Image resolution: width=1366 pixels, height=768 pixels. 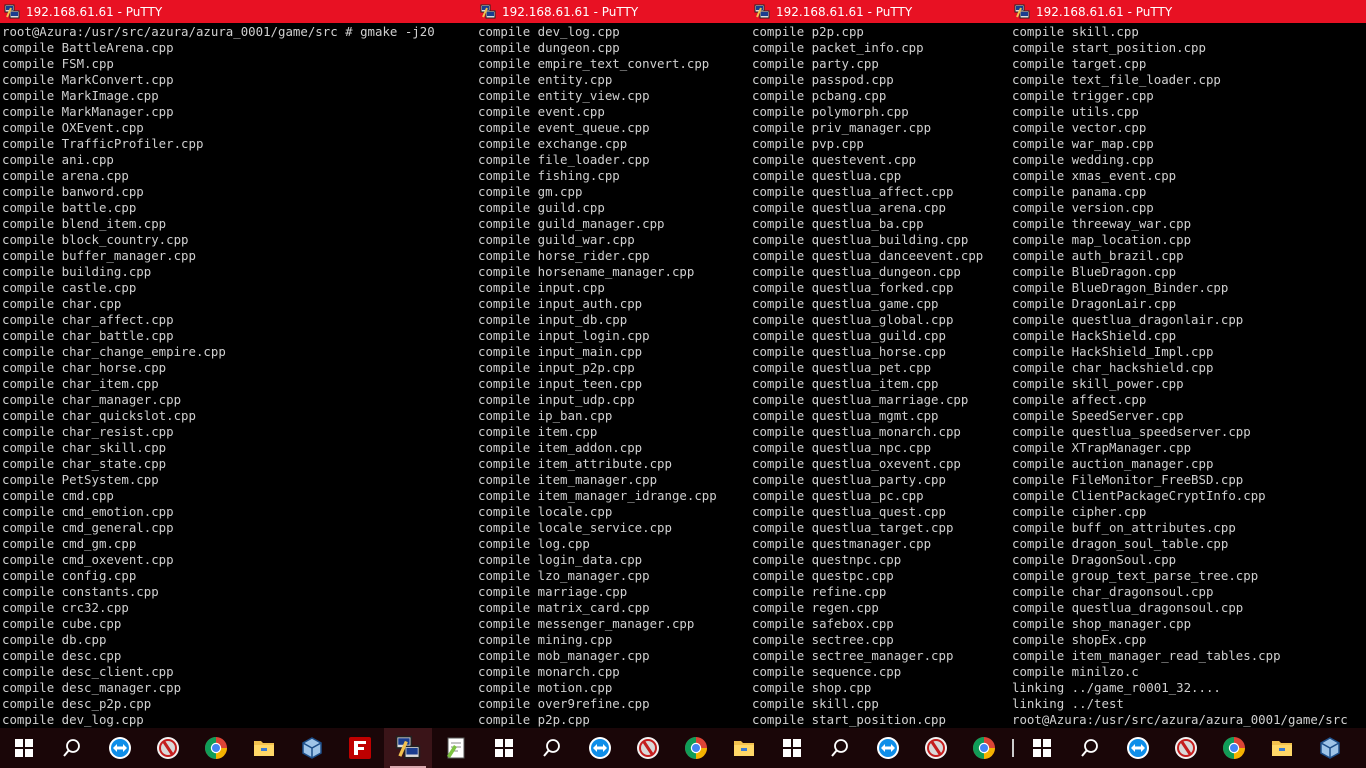 I want to click on terminal-line: compile questnpc.cpp, so click(x=827, y=559).